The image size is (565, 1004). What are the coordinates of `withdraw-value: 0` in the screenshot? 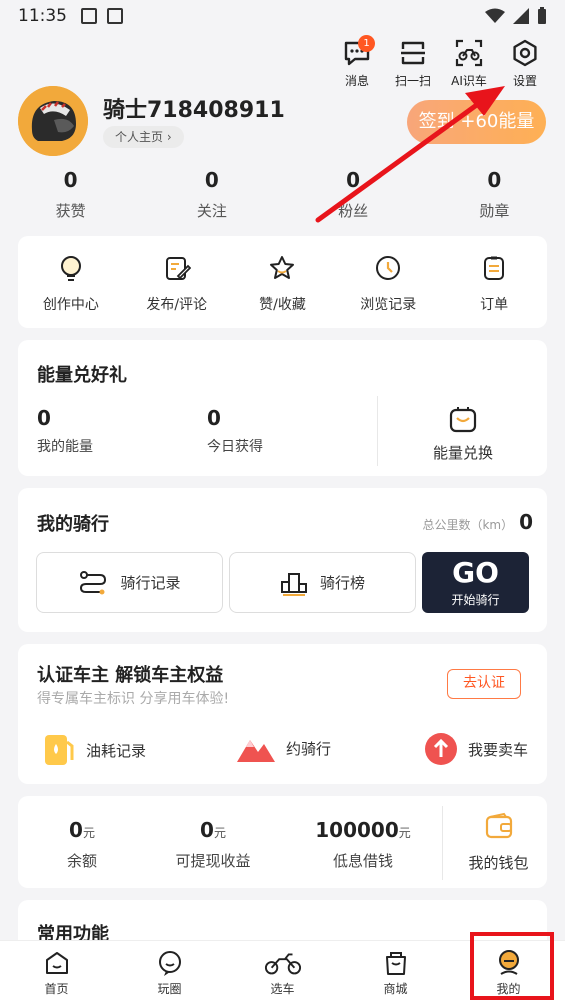 It's located at (207, 830).